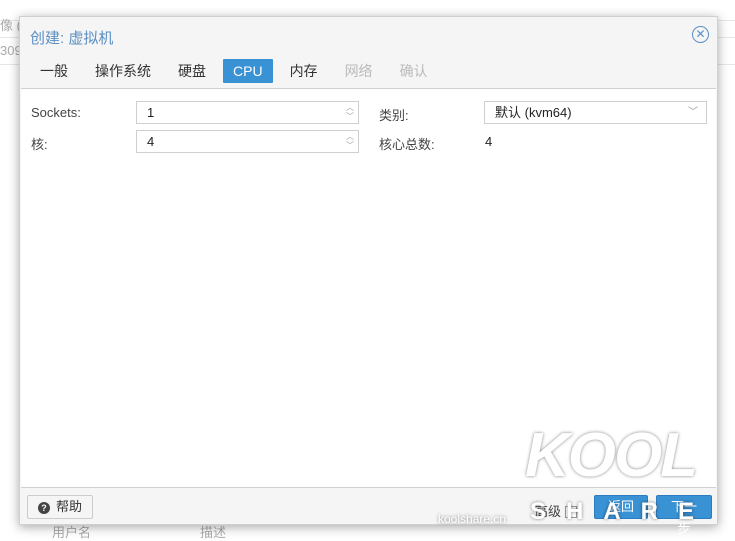  I want to click on cores-value: 4, so click(151, 141).